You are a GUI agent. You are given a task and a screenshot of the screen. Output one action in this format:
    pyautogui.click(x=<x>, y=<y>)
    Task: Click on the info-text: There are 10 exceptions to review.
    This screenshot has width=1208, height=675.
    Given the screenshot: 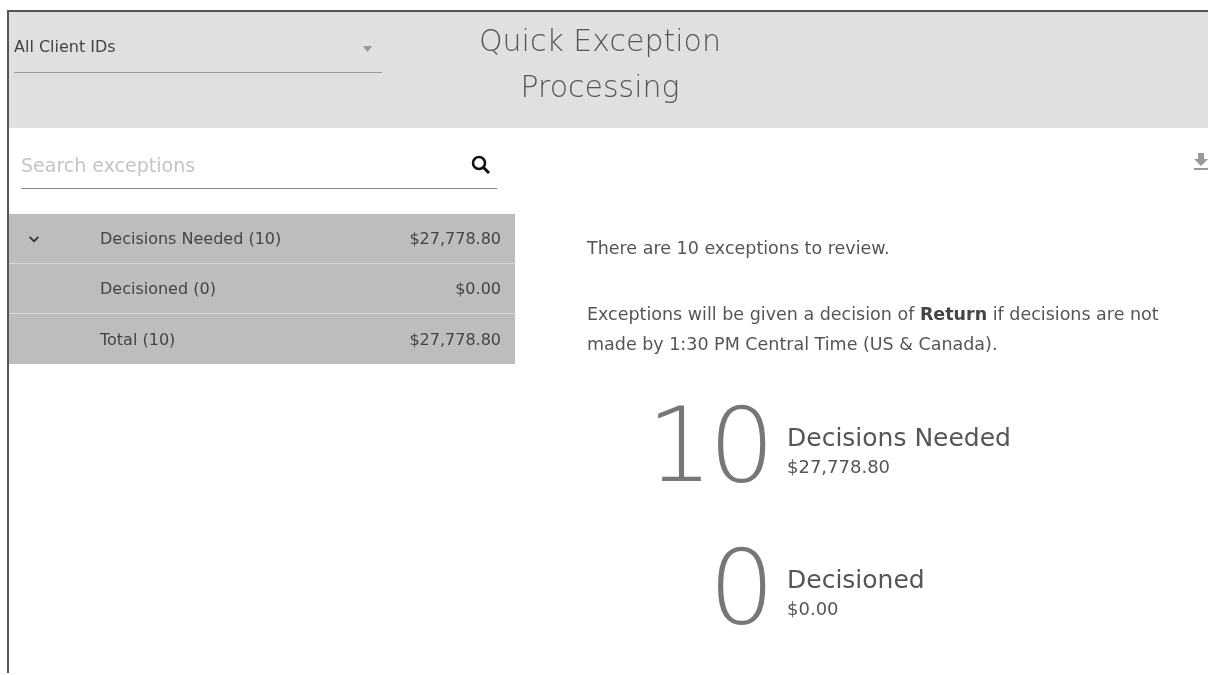 What is the action you would take?
    pyautogui.click(x=739, y=248)
    